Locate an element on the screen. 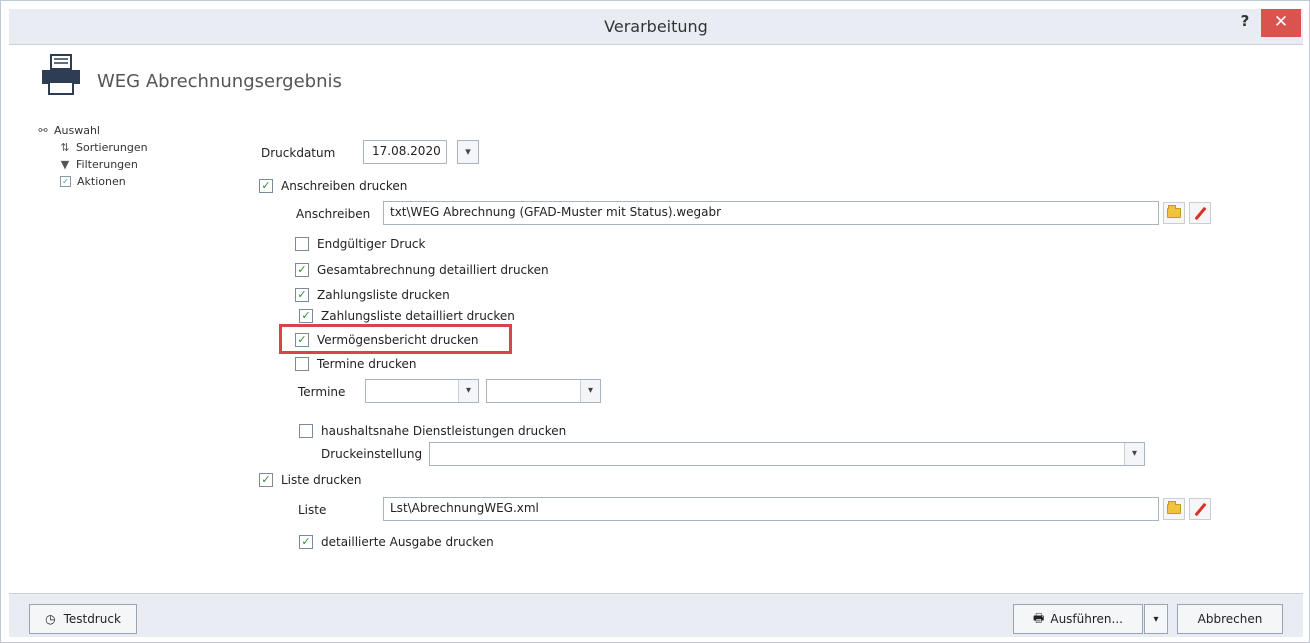 This screenshot has height=643, width=1310. help-button: ? is located at coordinates (1245, 23).